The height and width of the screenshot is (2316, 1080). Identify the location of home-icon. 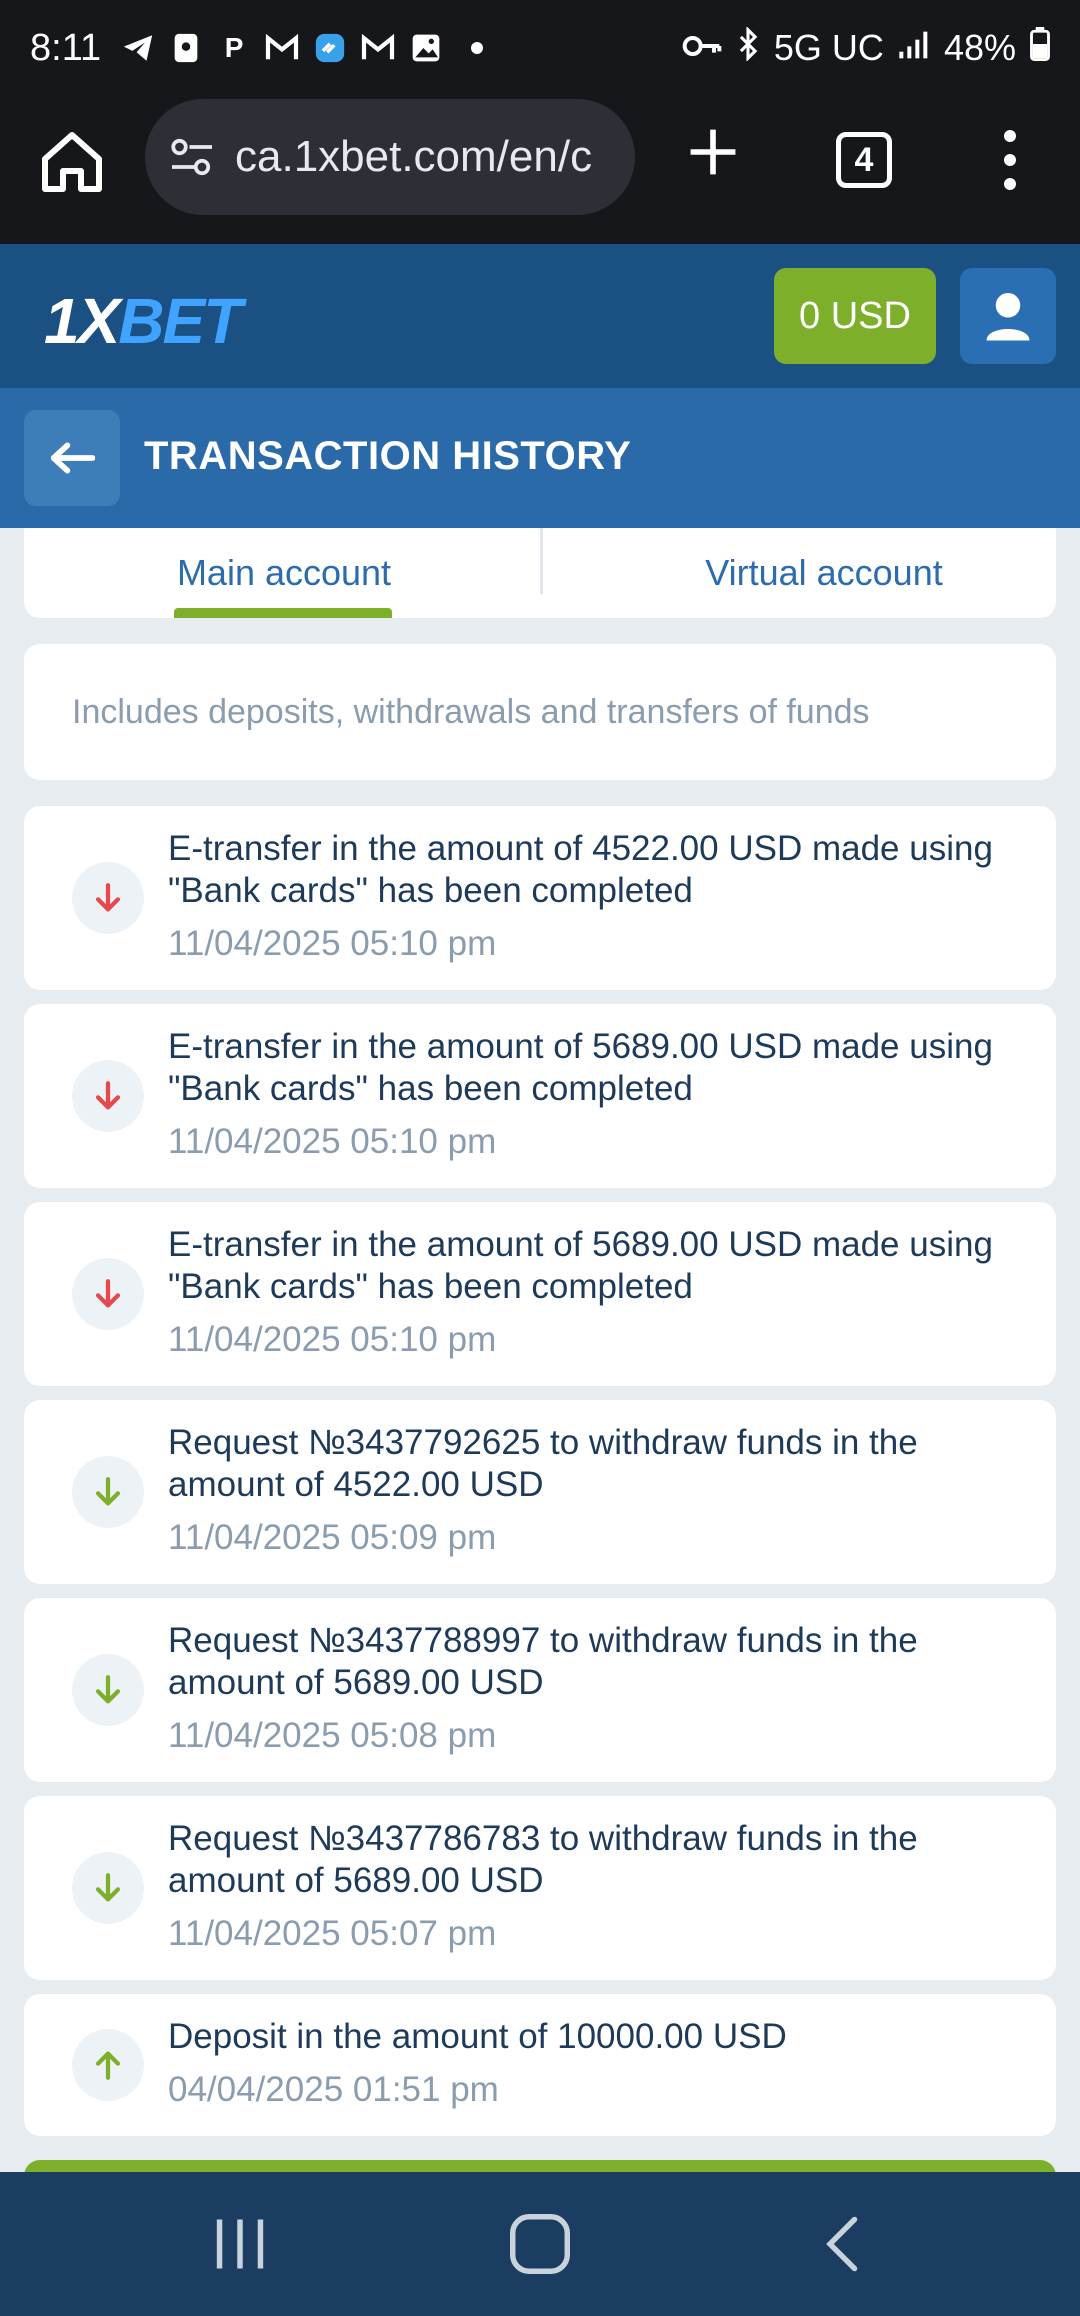
(72, 162).